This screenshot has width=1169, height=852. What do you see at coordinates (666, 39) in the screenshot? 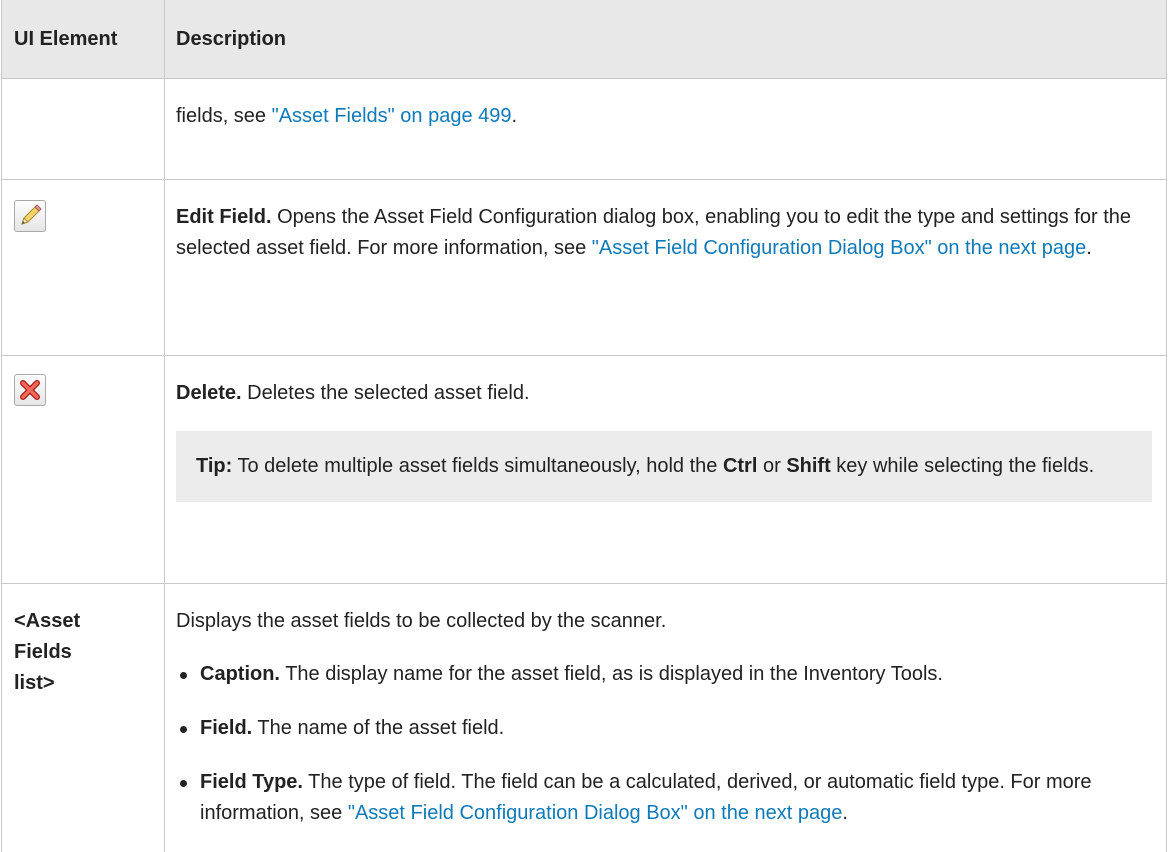
I see `header-description: Description` at bounding box center [666, 39].